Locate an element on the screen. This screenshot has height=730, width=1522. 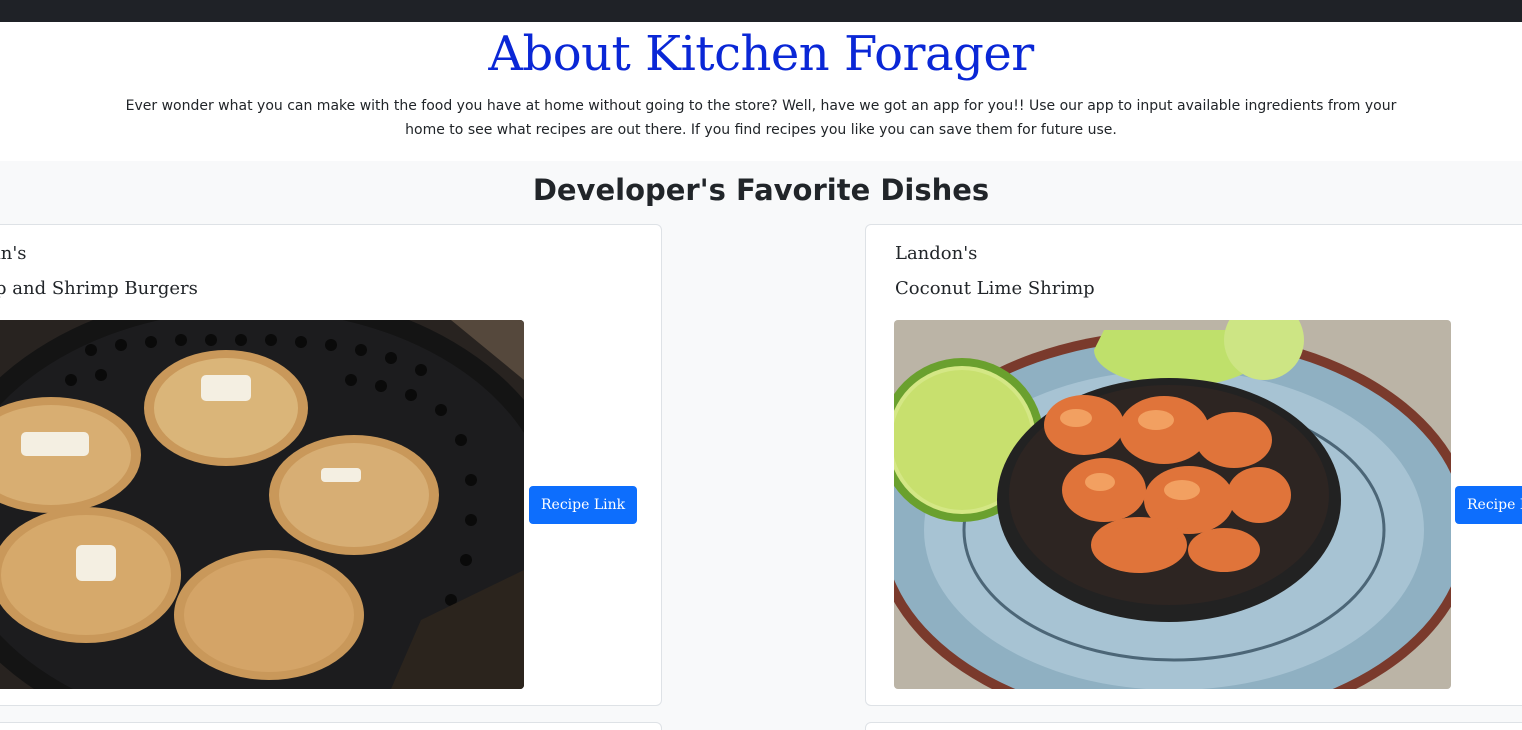
card-owner-name: in's is located at coordinates (13, 253).